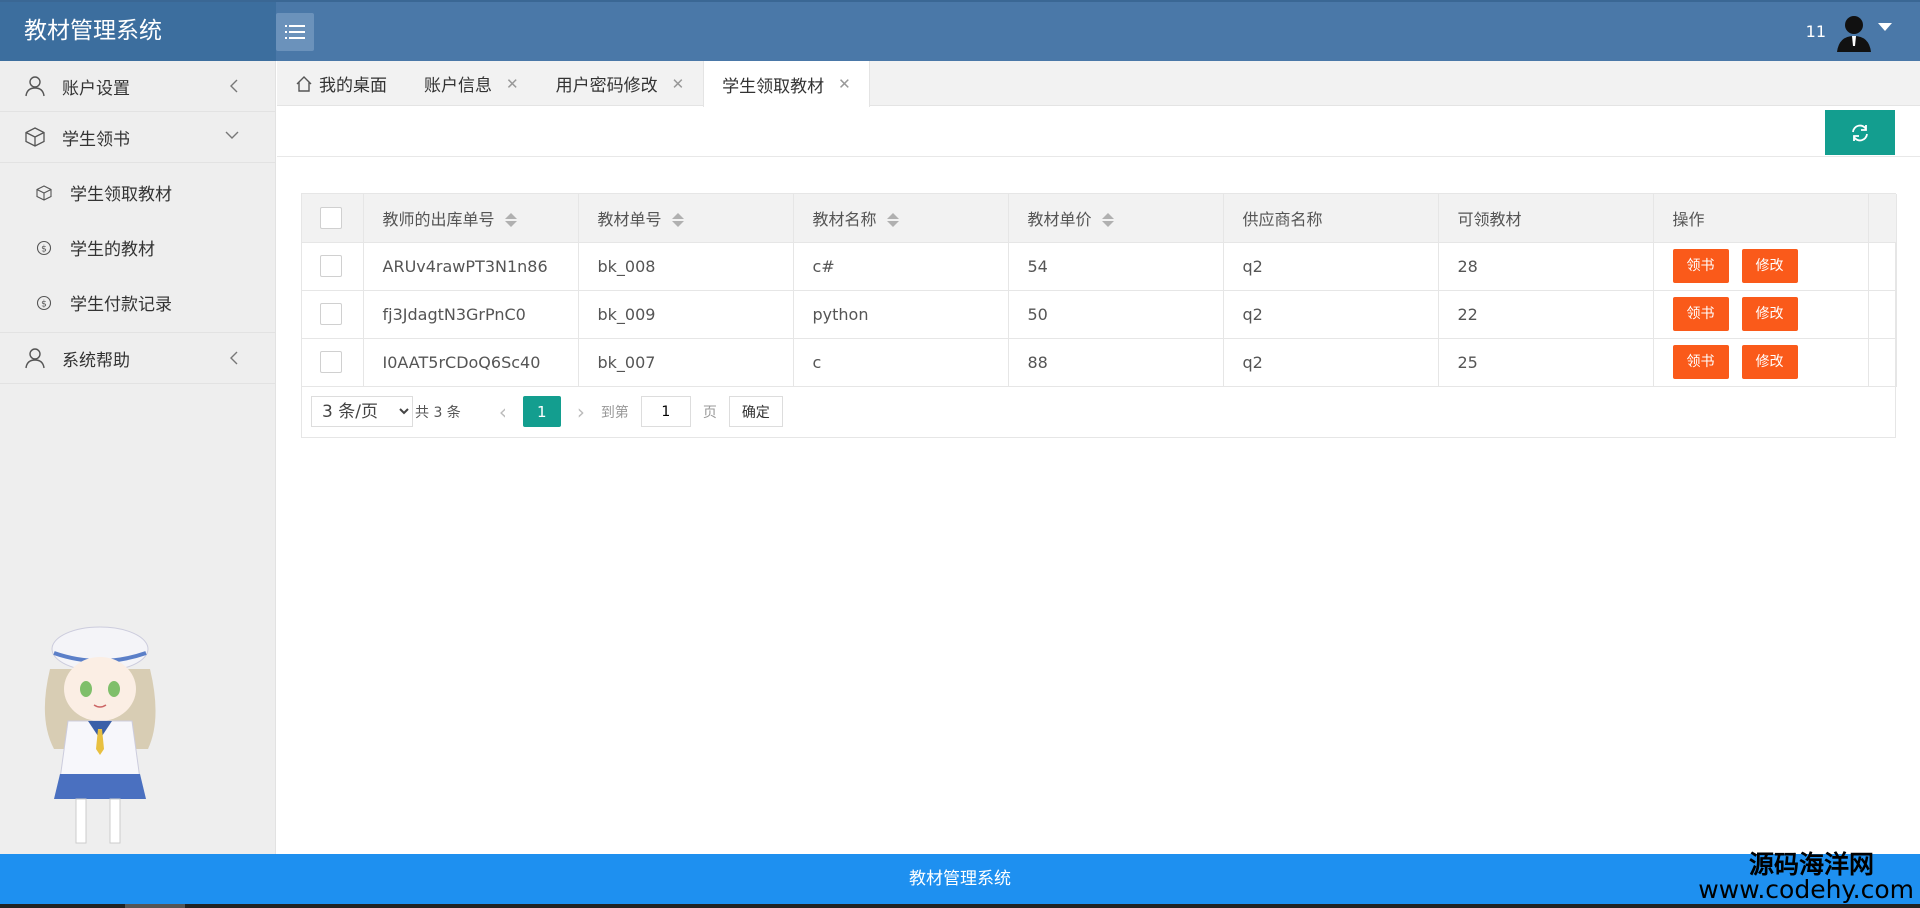  I want to click on sidebar-group-student-books: 学生领书, so click(137, 137).